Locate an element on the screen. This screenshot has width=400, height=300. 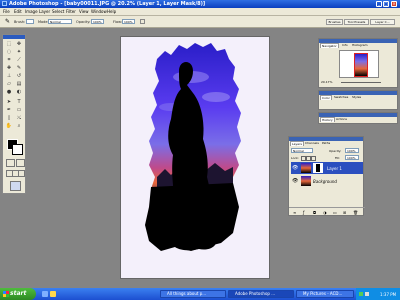
layer-row-background: 👁 Background is located at coordinates (327, 181).